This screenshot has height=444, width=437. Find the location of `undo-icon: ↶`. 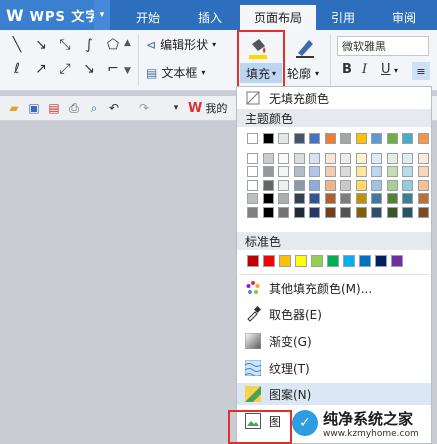

undo-icon: ↶ is located at coordinates (114, 108).